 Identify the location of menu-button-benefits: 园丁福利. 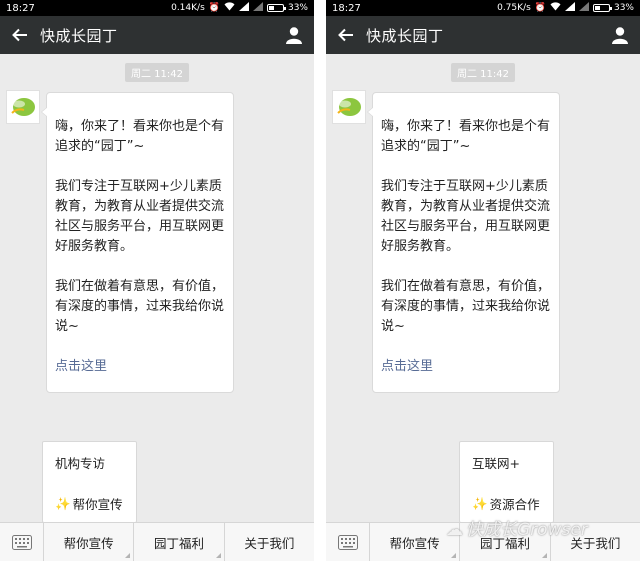
(179, 542).